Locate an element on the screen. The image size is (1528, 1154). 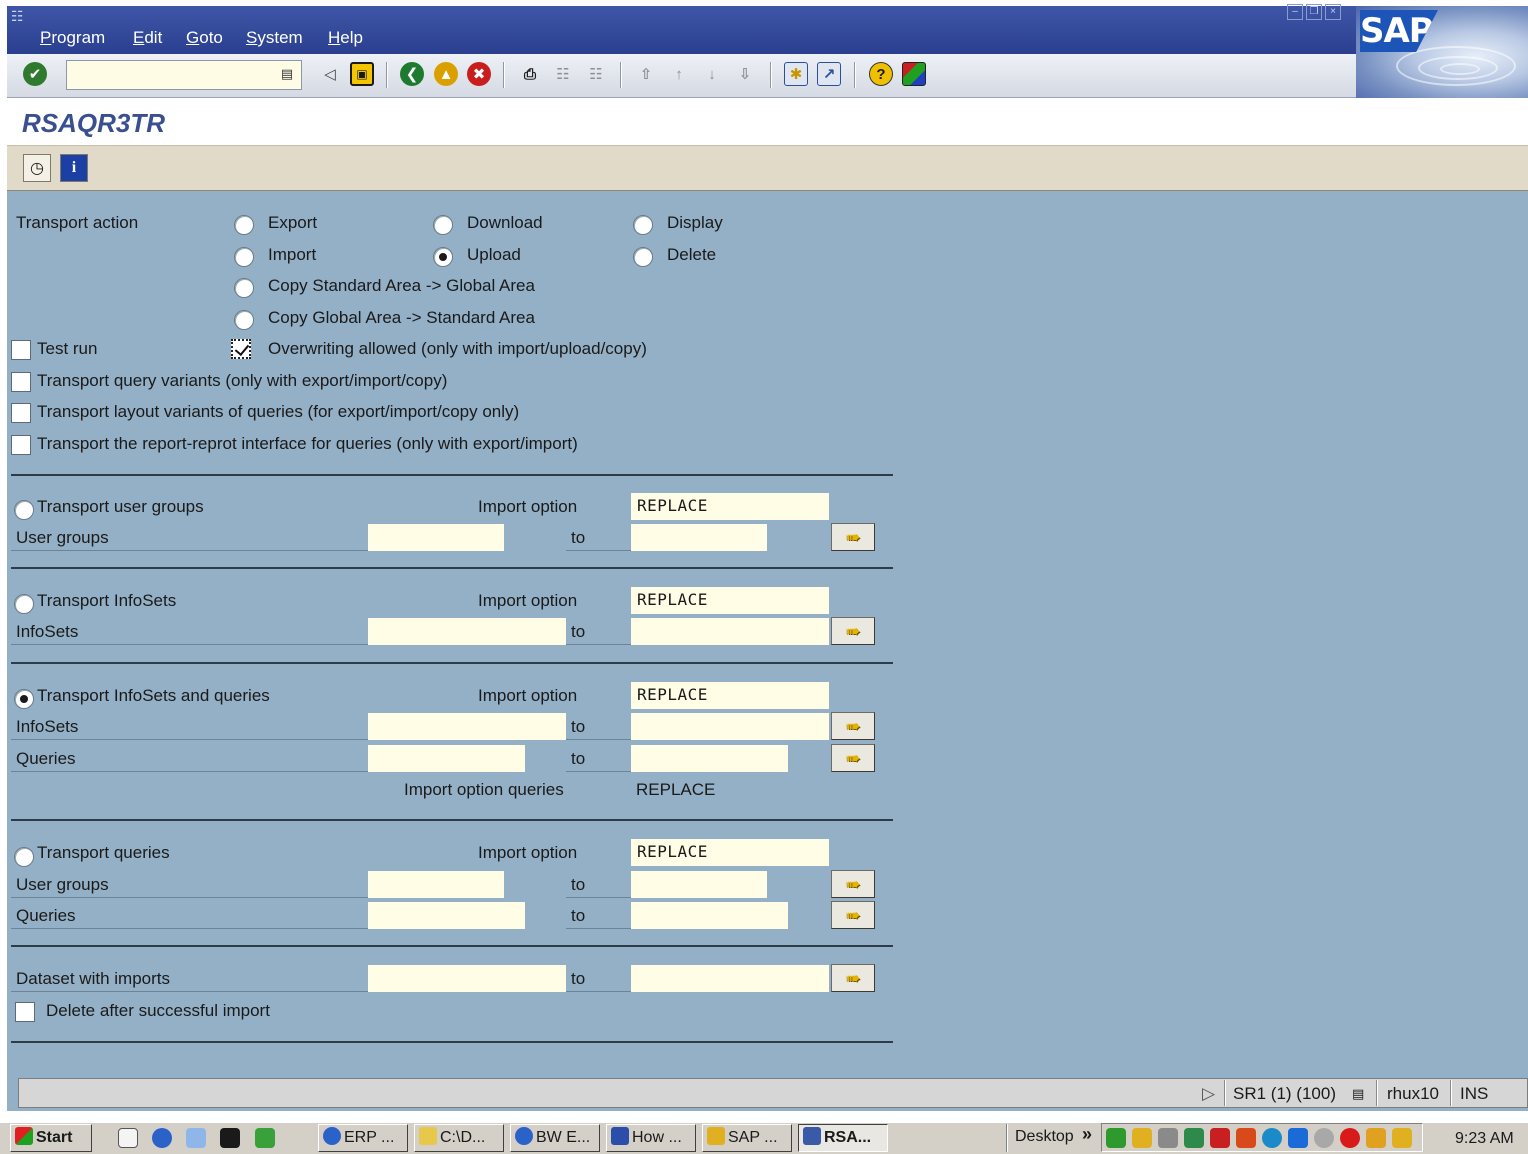
query-variants-checkbox is located at coordinates (21, 382).